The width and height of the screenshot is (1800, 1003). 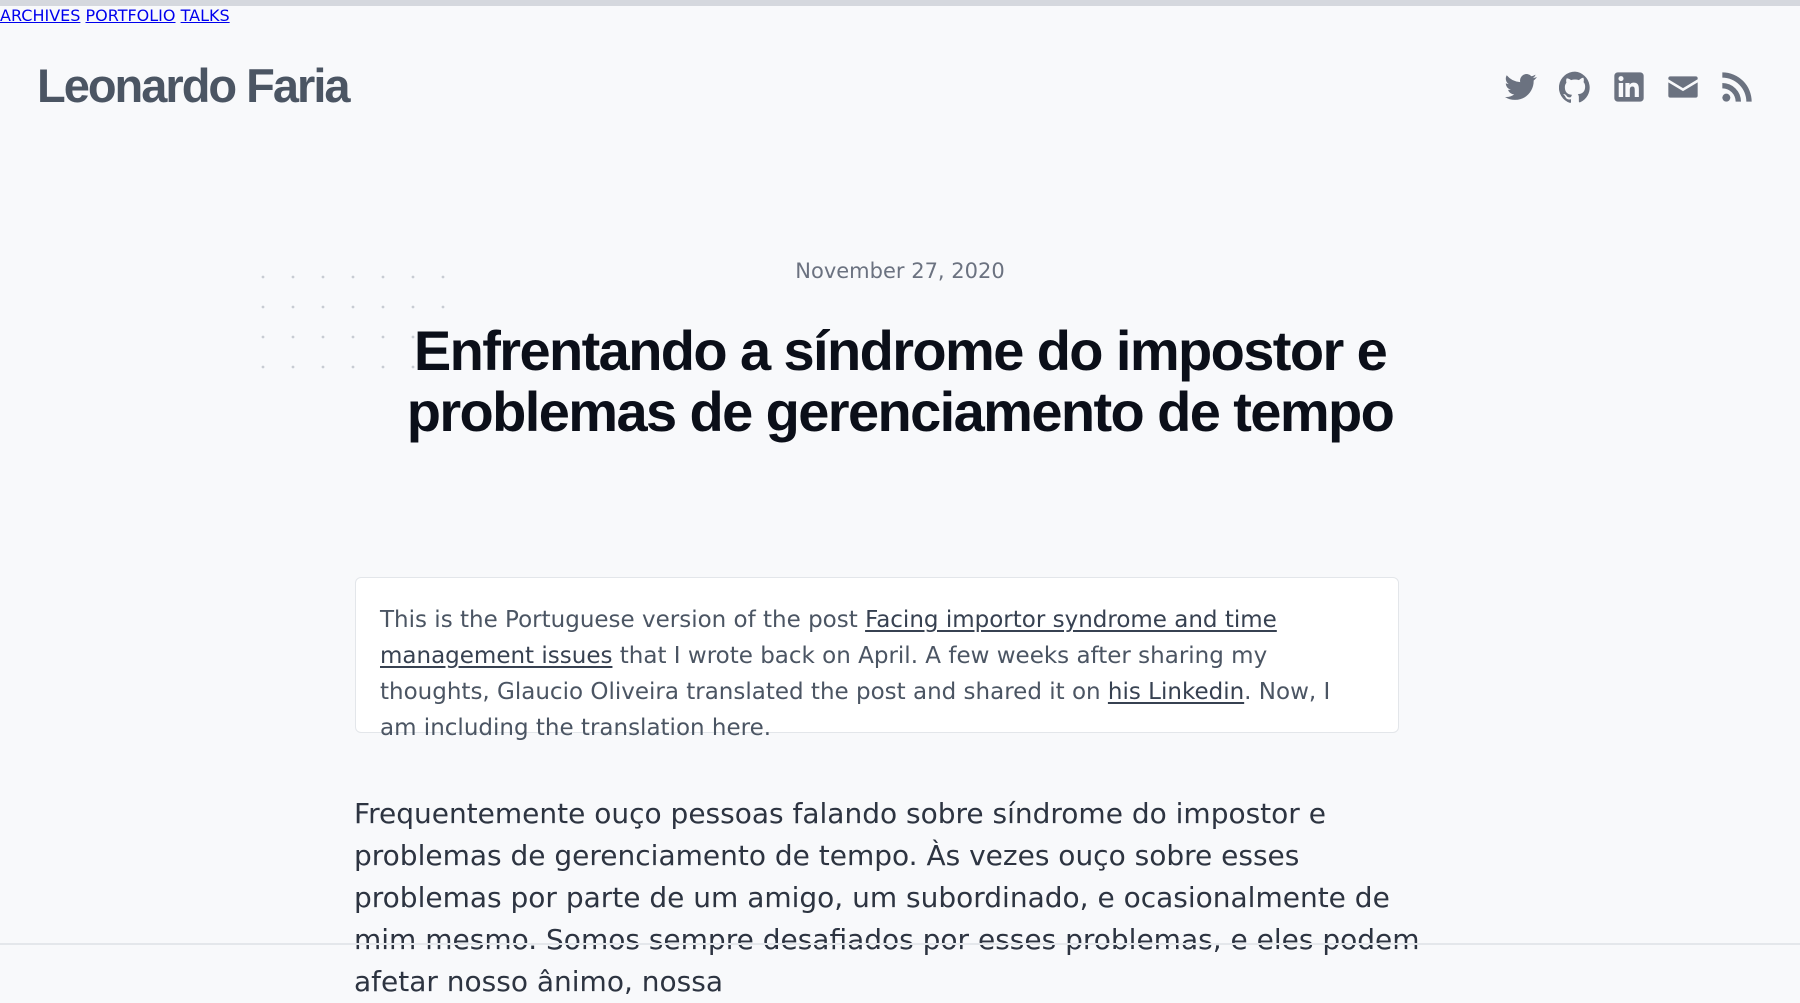 I want to click on main-nav: ARCHIVES PORTFOLIO TALKS, so click(x=900, y=15).